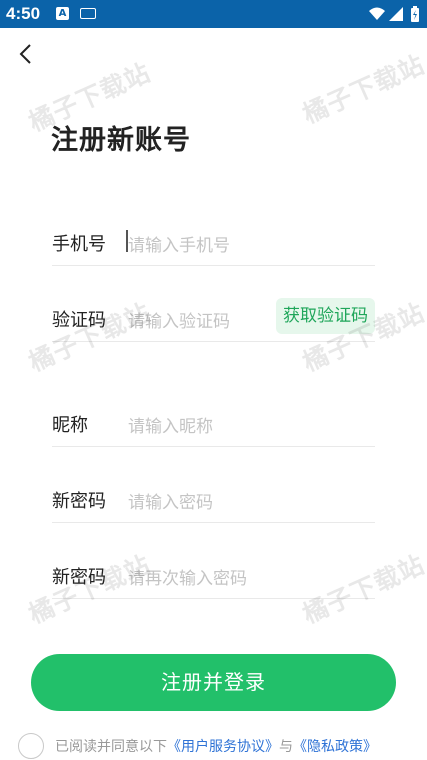  I want to click on nickname-input: 请输入昵称, so click(213, 424).